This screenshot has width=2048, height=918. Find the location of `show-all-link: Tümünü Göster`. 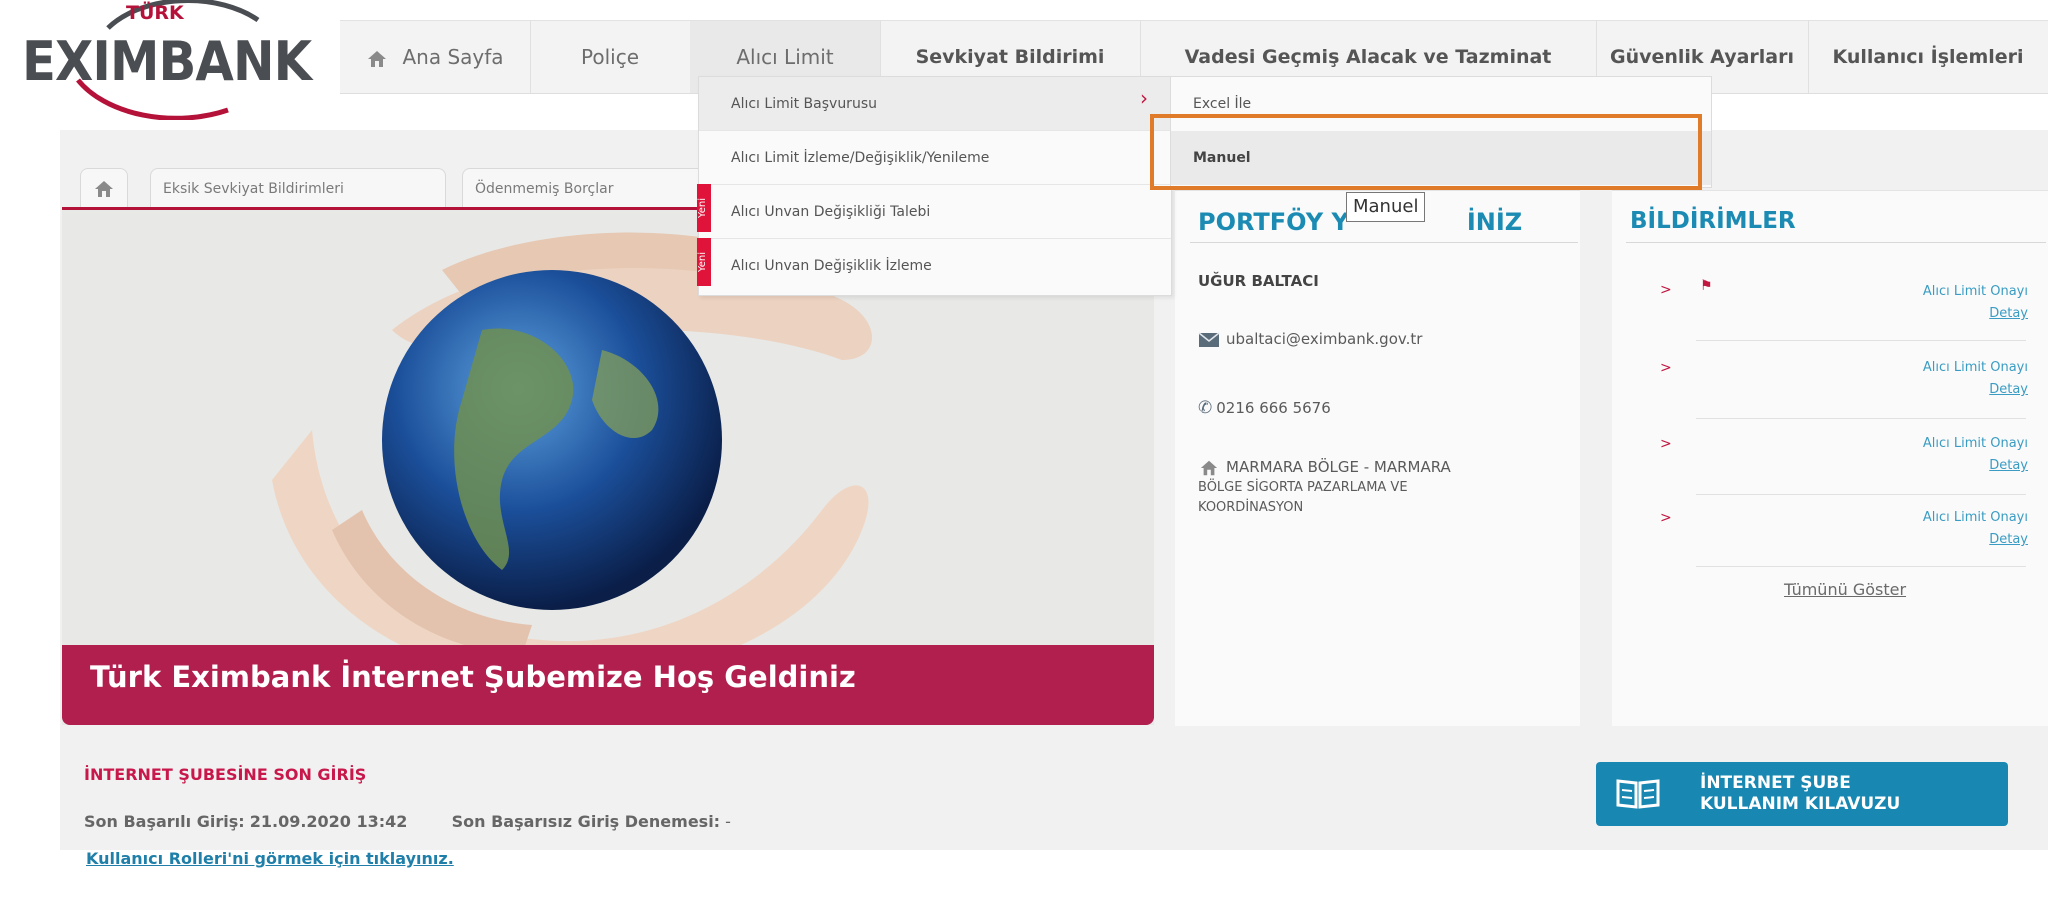

show-all-link: Tümünü Göster is located at coordinates (1845, 589).